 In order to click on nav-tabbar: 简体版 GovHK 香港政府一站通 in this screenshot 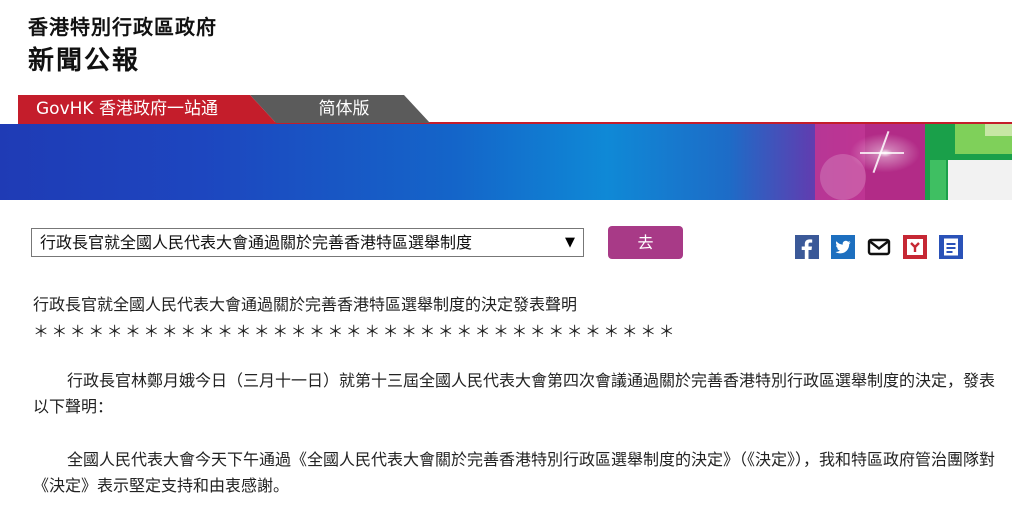, I will do `click(515, 110)`.